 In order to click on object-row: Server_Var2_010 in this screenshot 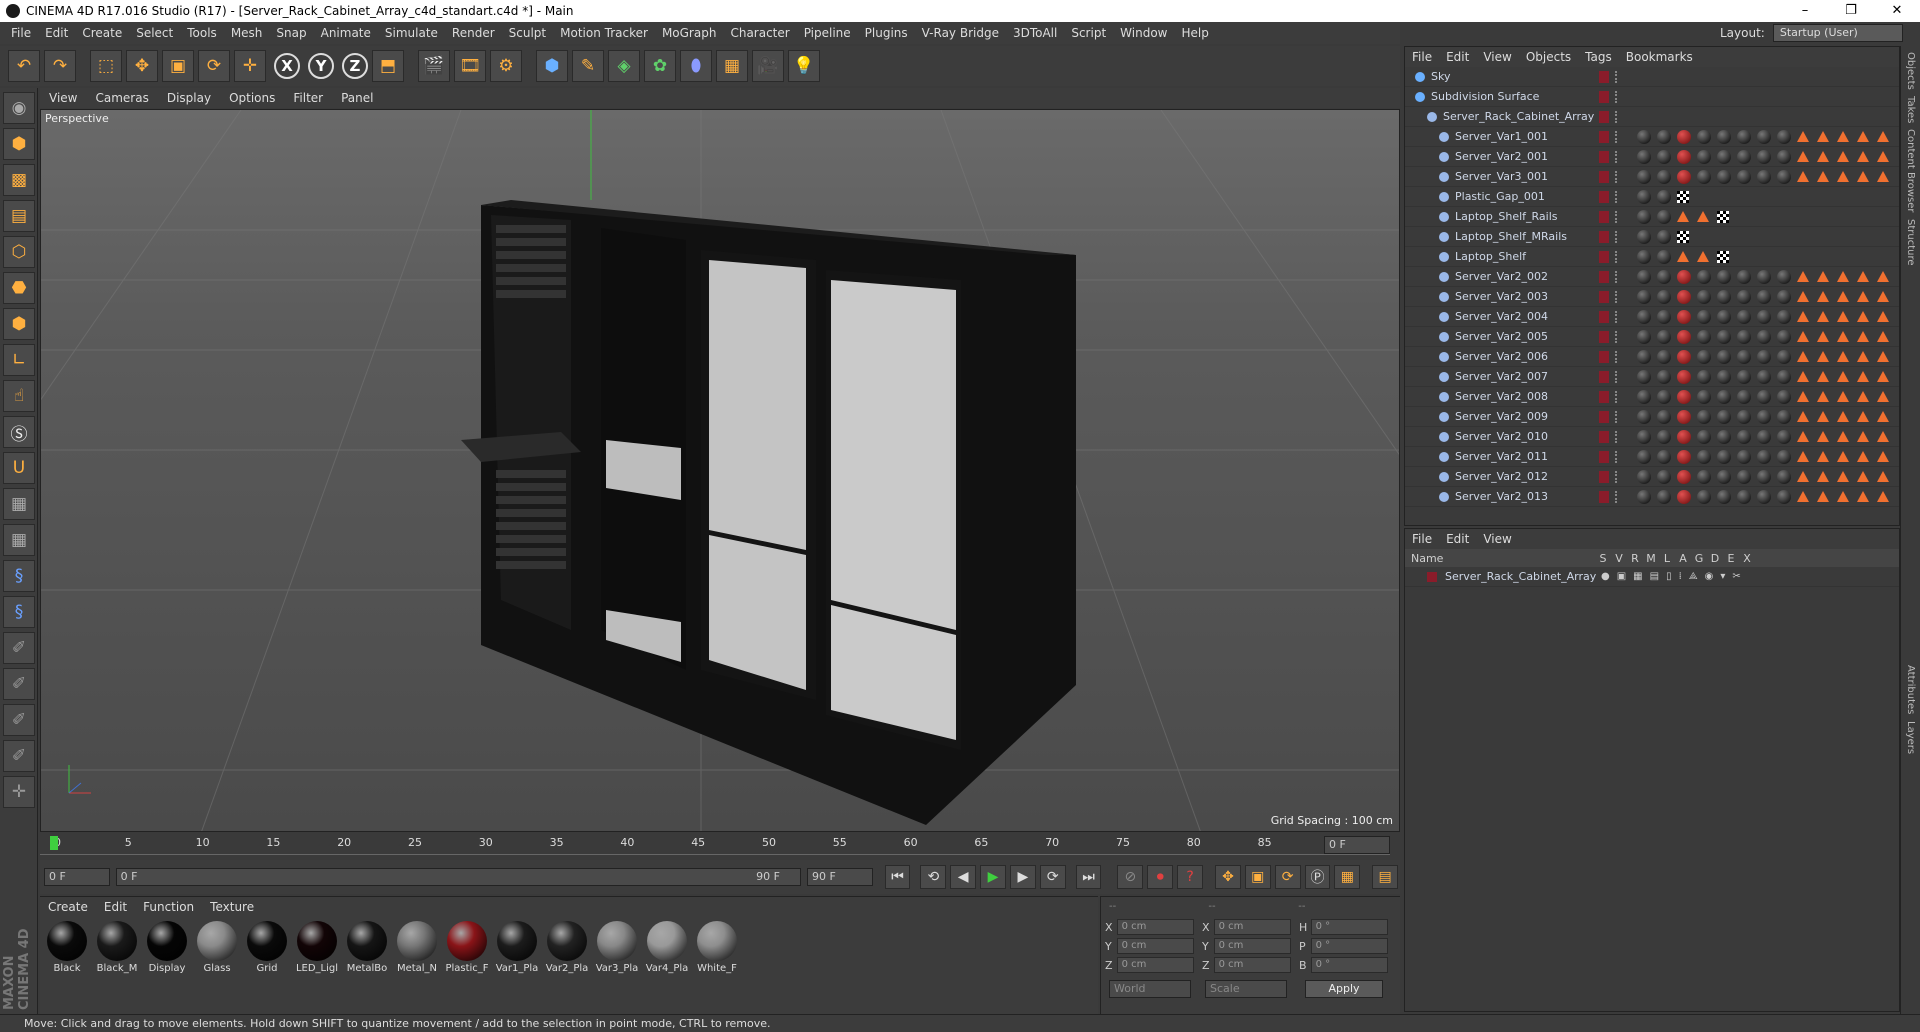, I will do `click(1652, 437)`.